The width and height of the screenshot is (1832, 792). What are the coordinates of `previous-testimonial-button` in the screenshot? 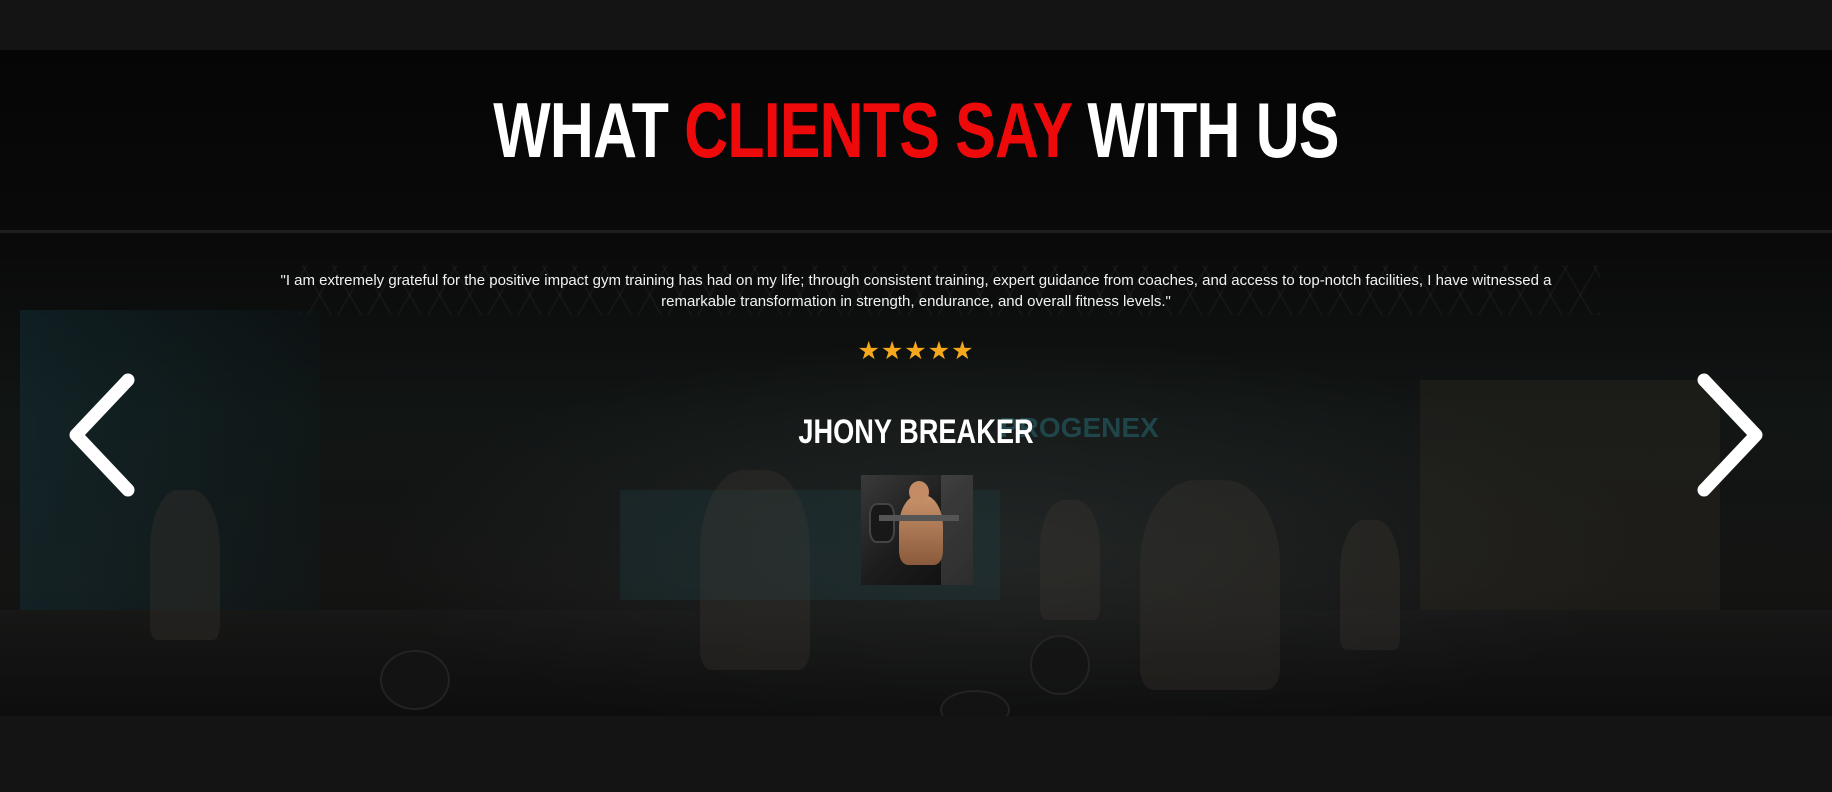 It's located at (104, 435).